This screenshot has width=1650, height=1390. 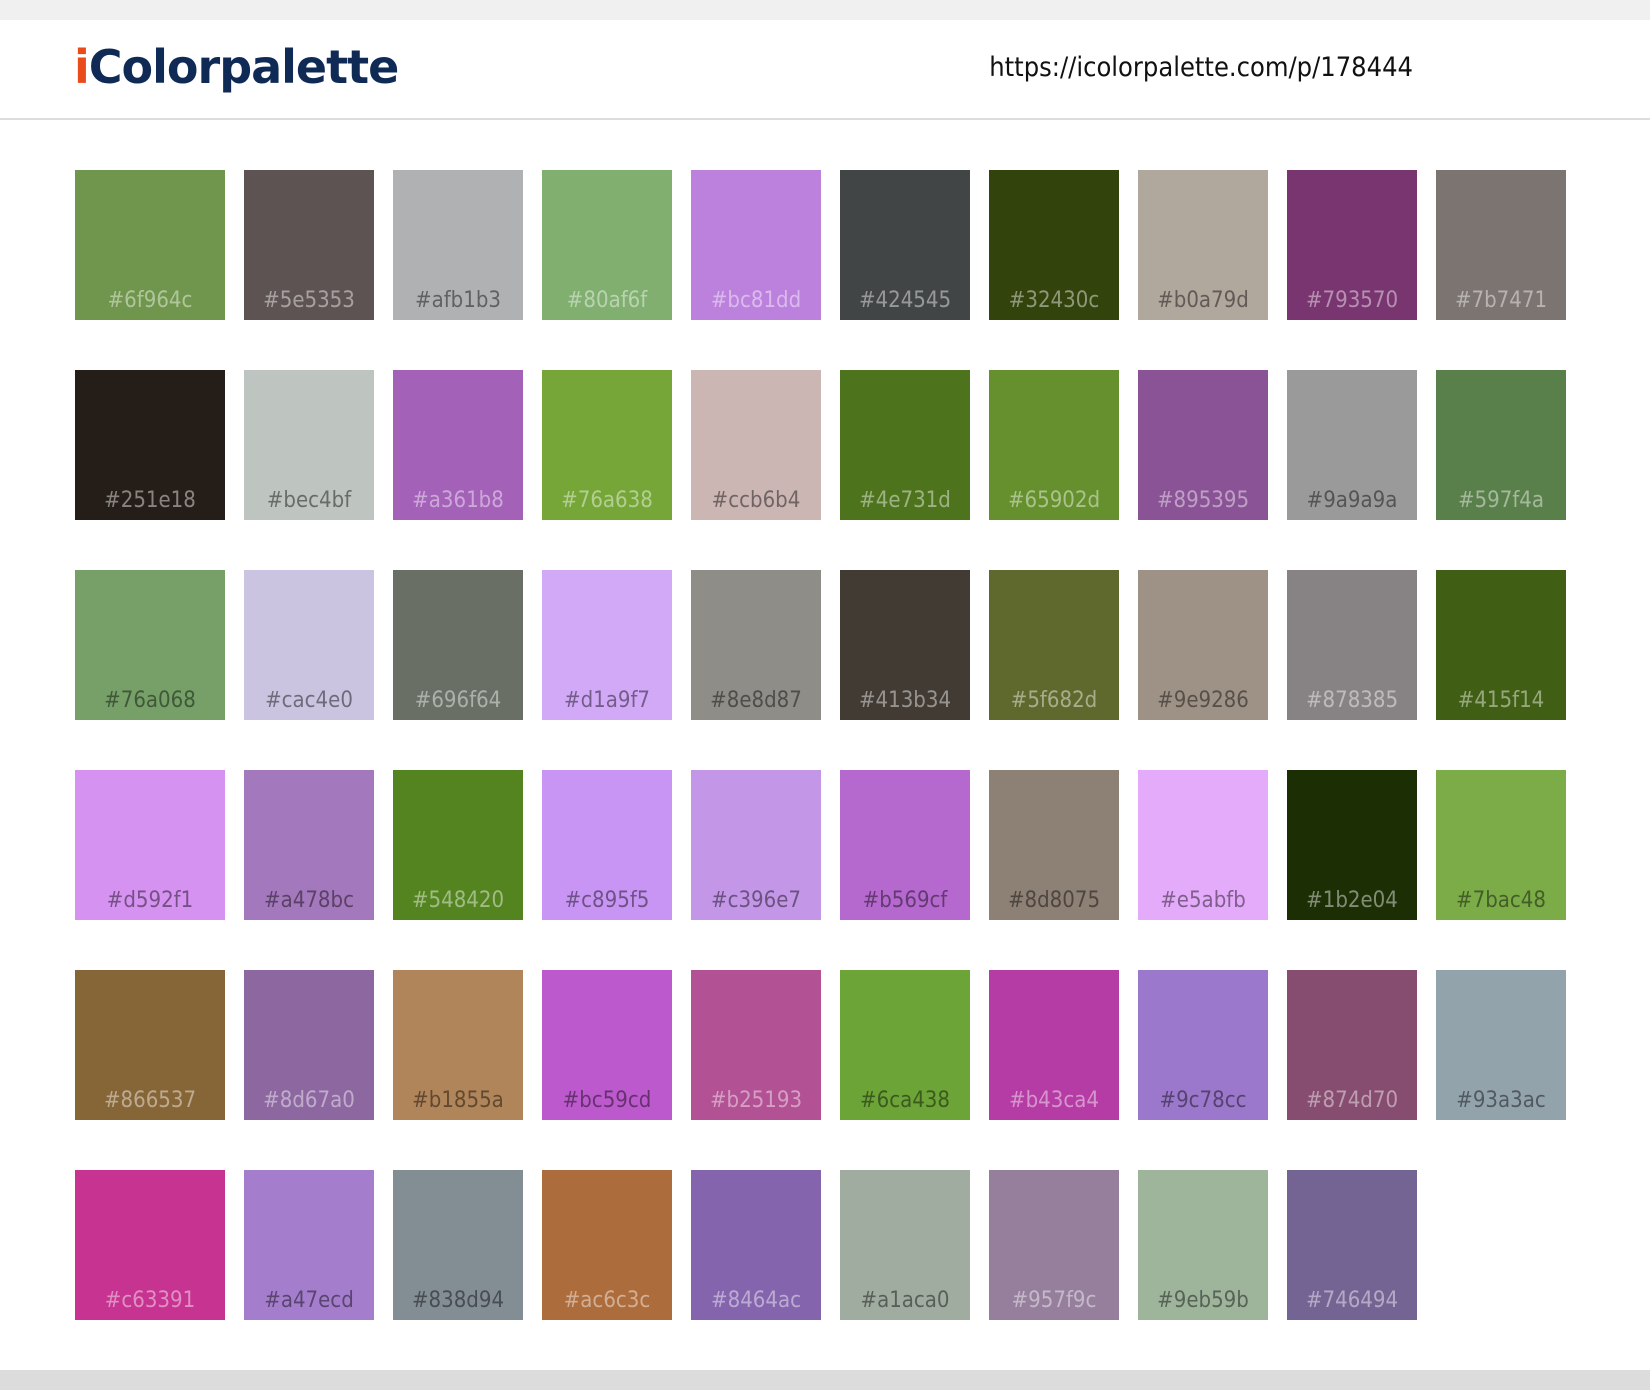 I want to click on color-swatch: #8d67a0, so click(x=309, y=1045).